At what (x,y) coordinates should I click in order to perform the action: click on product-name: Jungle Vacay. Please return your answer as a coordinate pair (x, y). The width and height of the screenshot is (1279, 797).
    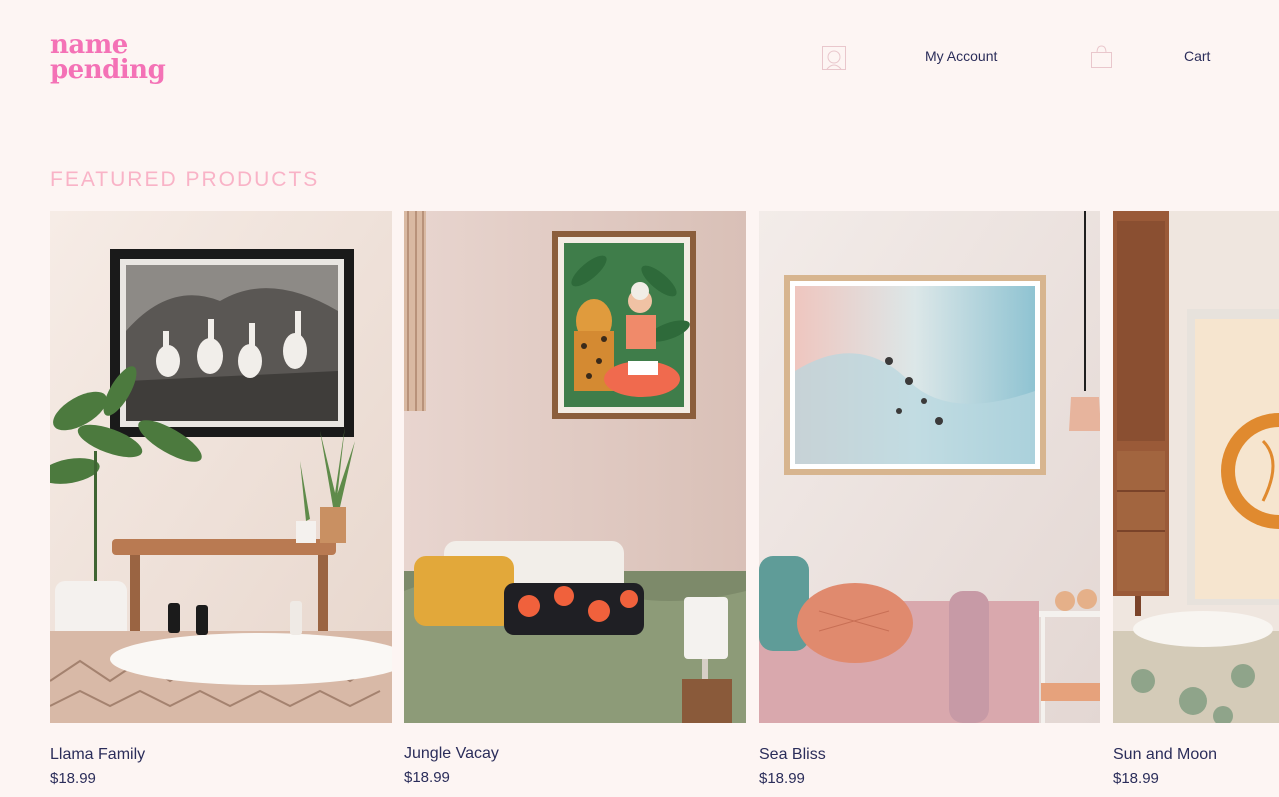
    Looking at the image, I should click on (575, 755).